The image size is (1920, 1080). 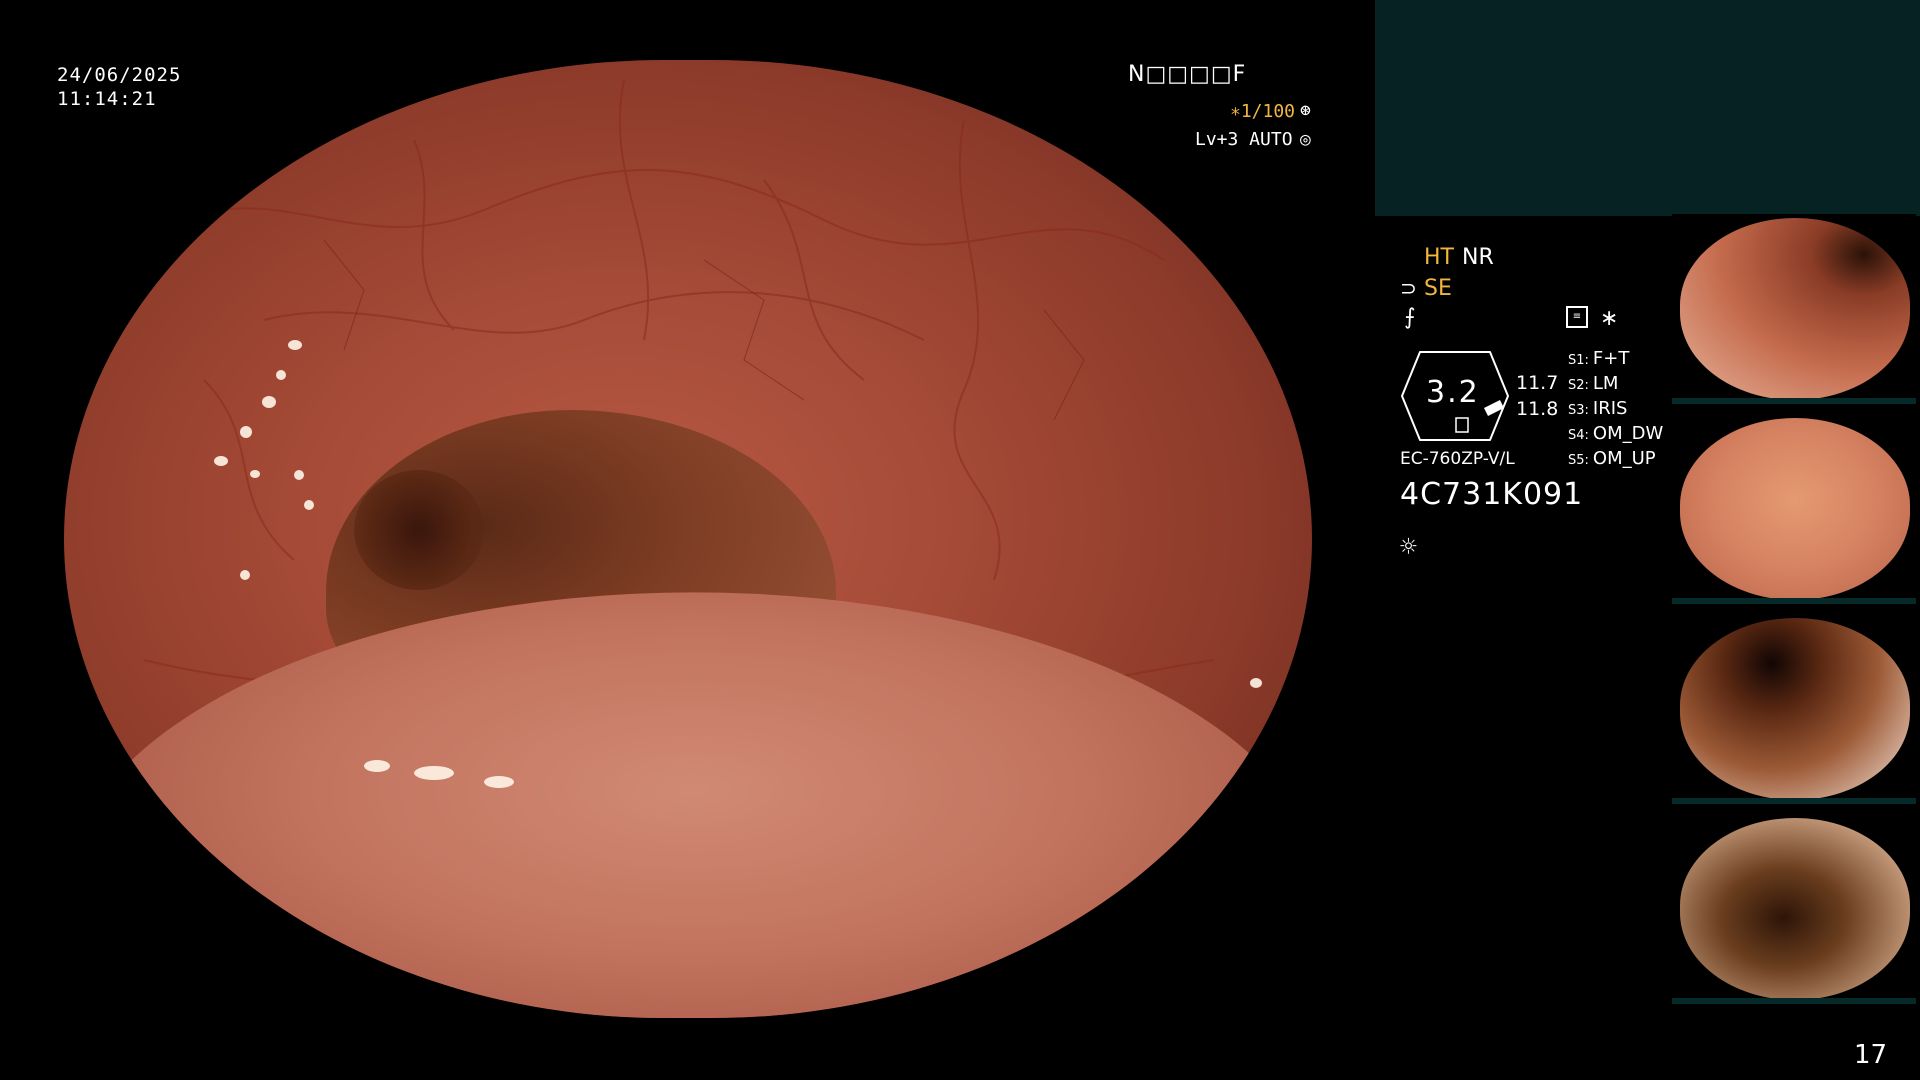 What do you see at coordinates (1647, 108) in the screenshot?
I see `info-header-panel` at bounding box center [1647, 108].